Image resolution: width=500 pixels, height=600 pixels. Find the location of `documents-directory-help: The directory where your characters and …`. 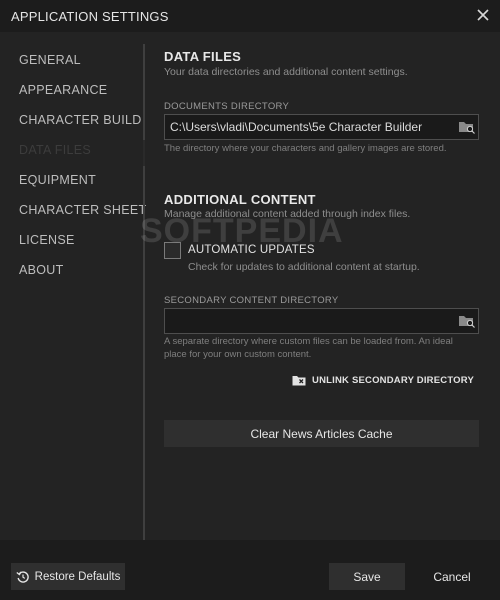

documents-directory-help: The directory where your characters and … is located at coordinates (305, 148).